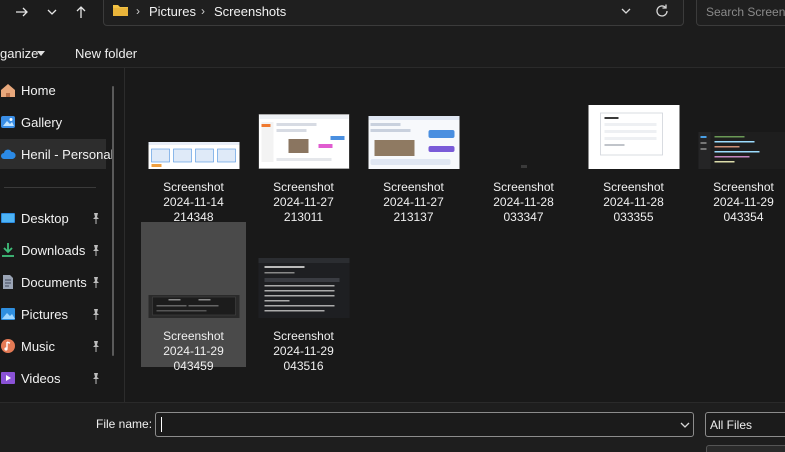  I want to click on cloud-icon, so click(8, 154).